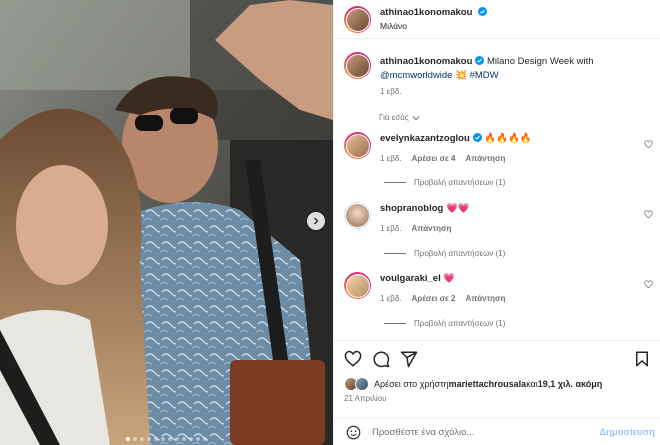 The height and width of the screenshot is (445, 660). Describe the element at coordinates (627, 432) in the screenshot. I see `post-comment-button: Δημοσίευση` at that location.